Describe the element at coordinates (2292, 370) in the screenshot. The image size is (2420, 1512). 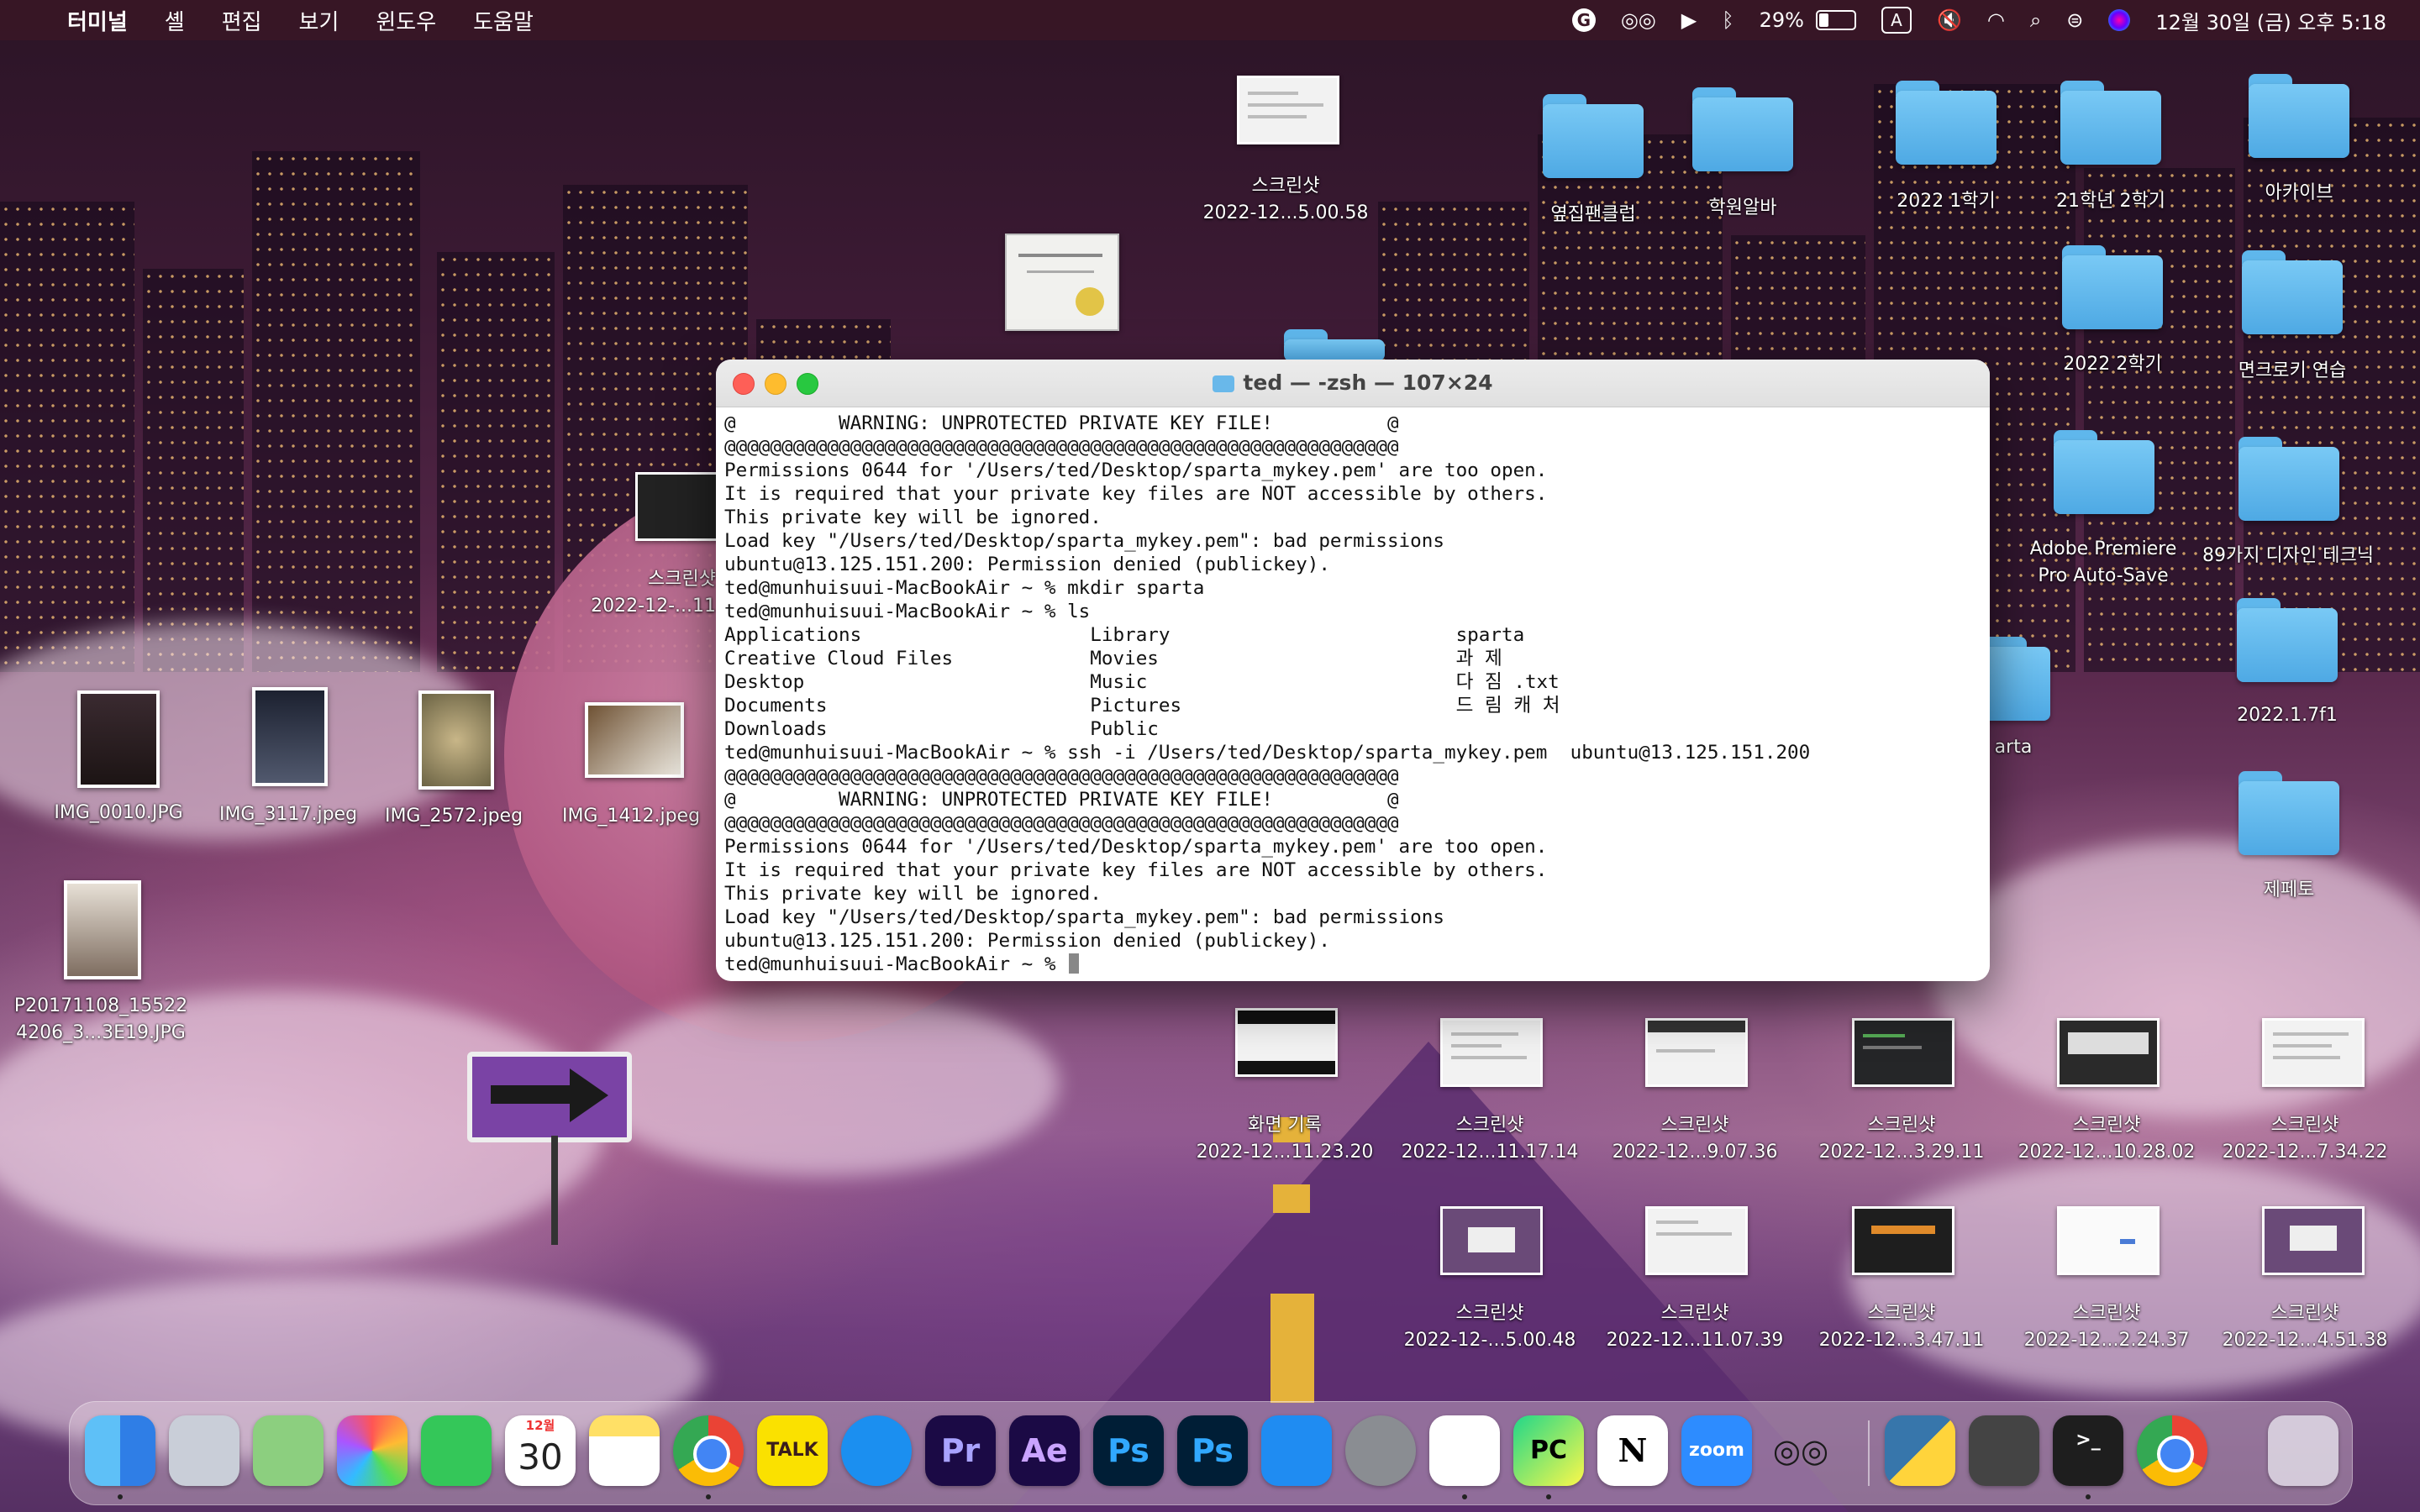
I see `folder-label: 면크로키 연습` at that location.